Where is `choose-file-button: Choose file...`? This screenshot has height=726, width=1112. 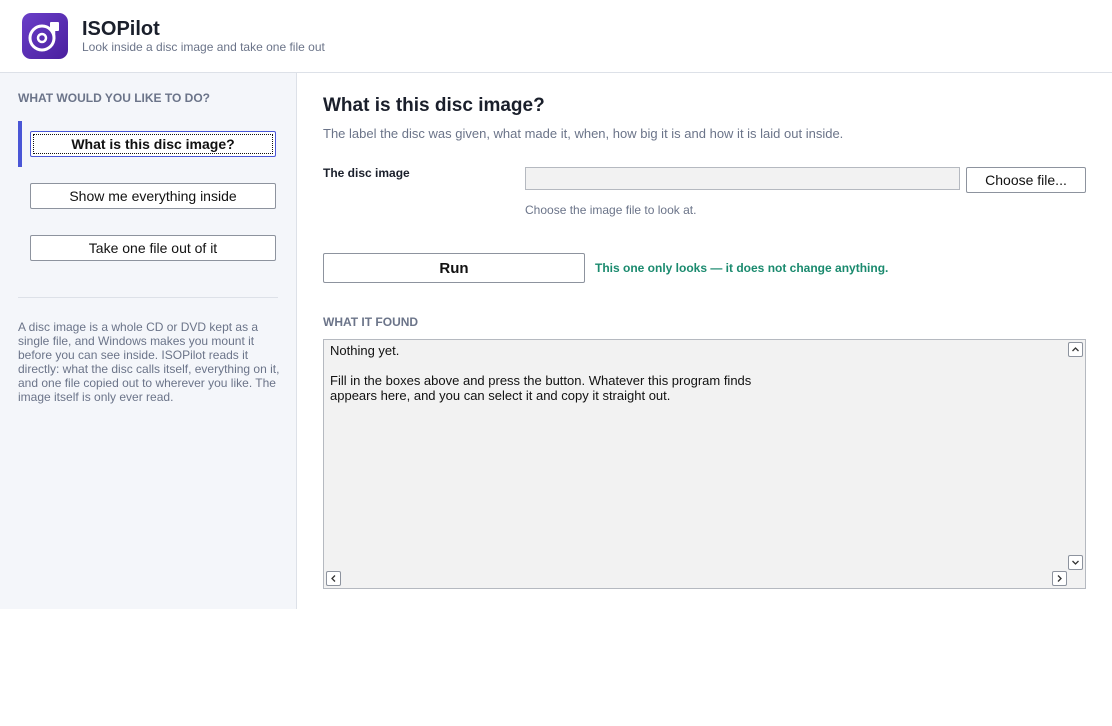 choose-file-button: Choose file... is located at coordinates (1026, 180).